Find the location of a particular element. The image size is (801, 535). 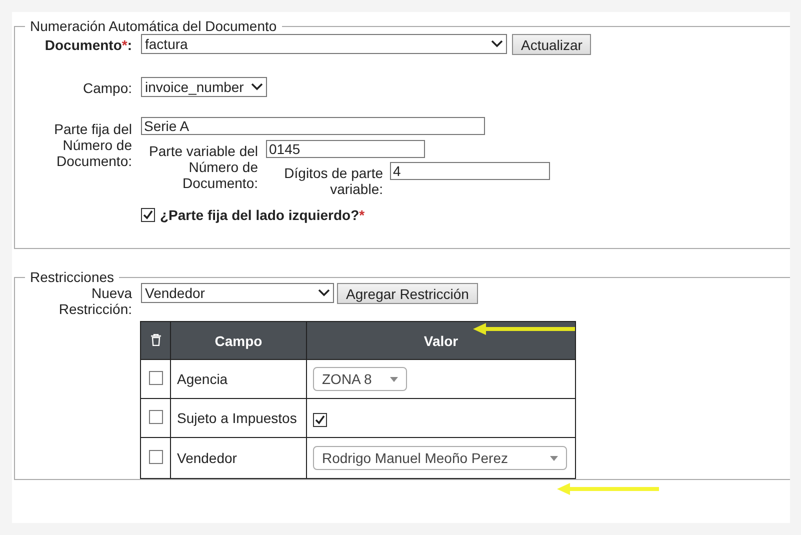

field-label: Parte fija del Número de Documento: is located at coordinates (92, 144).